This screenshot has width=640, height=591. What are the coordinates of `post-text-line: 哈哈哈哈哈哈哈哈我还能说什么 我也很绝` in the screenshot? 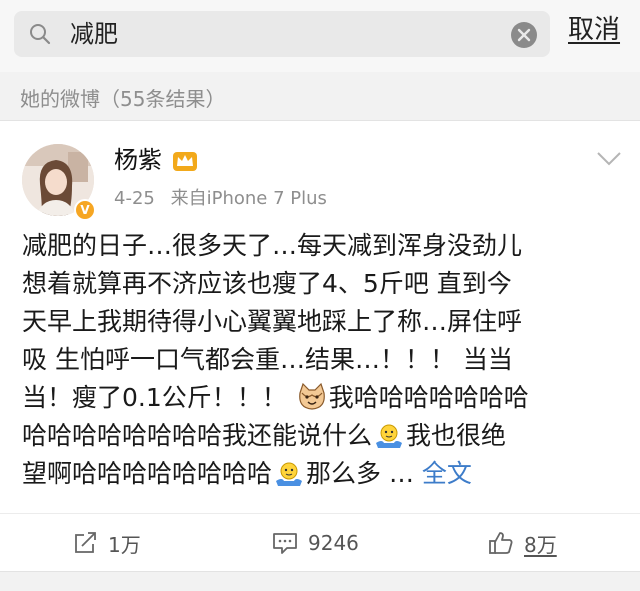 It's located at (322, 436).